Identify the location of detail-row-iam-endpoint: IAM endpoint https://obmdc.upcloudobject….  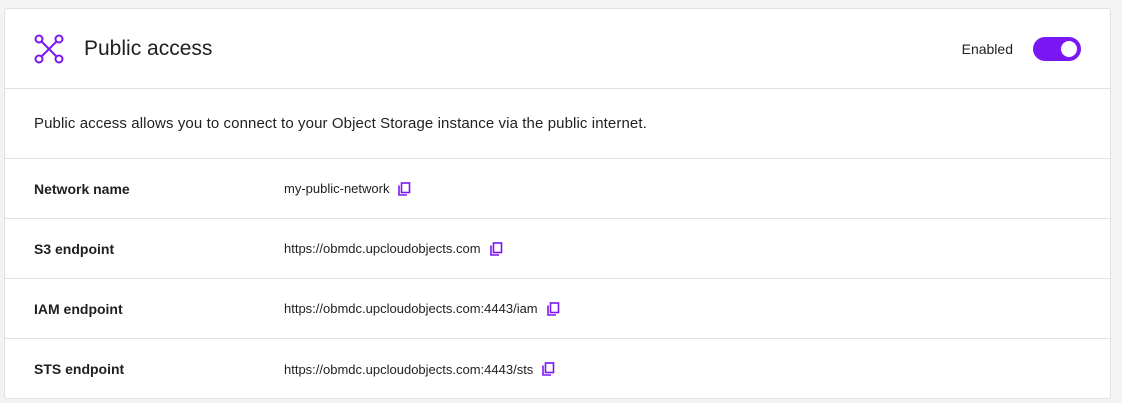
(557, 309).